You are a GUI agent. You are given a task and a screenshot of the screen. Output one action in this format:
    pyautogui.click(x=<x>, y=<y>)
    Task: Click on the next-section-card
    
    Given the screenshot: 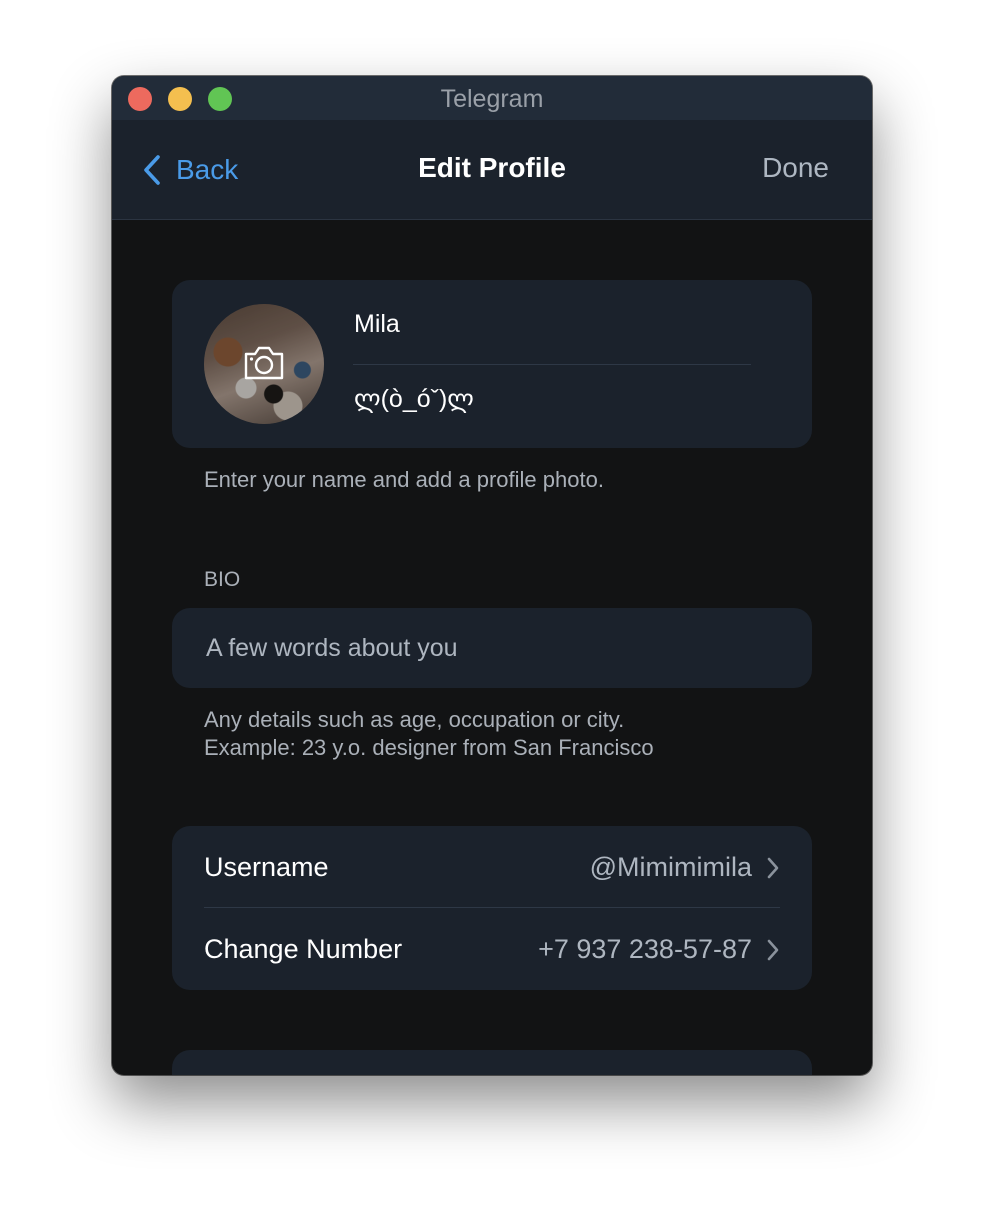 What is the action you would take?
    pyautogui.click(x=492, y=1062)
    